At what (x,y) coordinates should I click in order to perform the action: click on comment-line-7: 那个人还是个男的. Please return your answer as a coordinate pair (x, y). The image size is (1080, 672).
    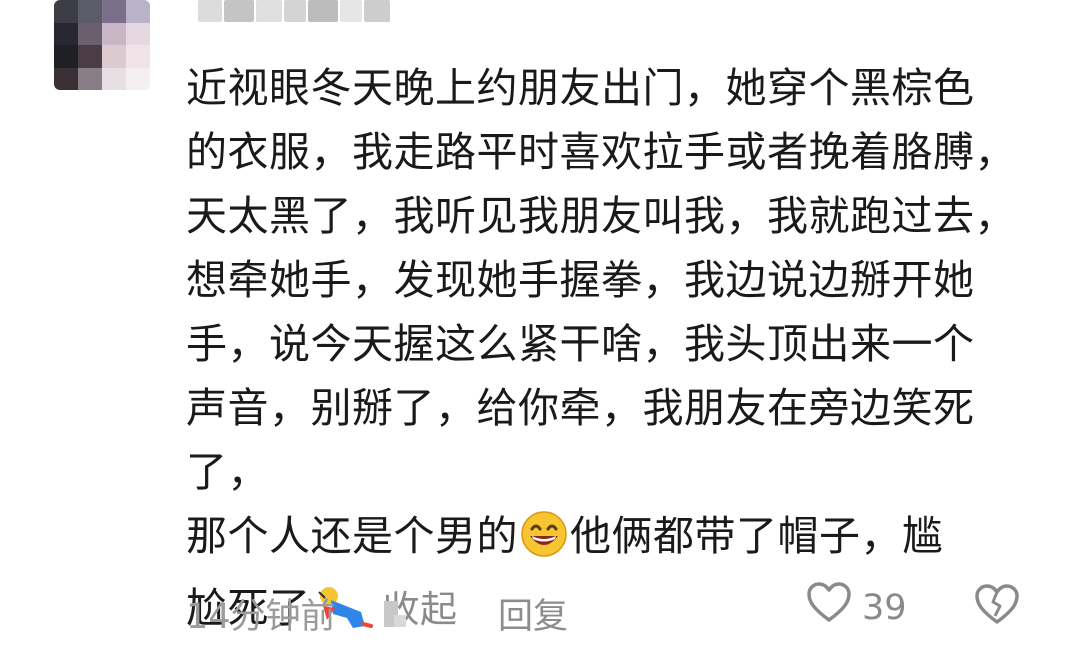
    Looking at the image, I should click on (352, 536).